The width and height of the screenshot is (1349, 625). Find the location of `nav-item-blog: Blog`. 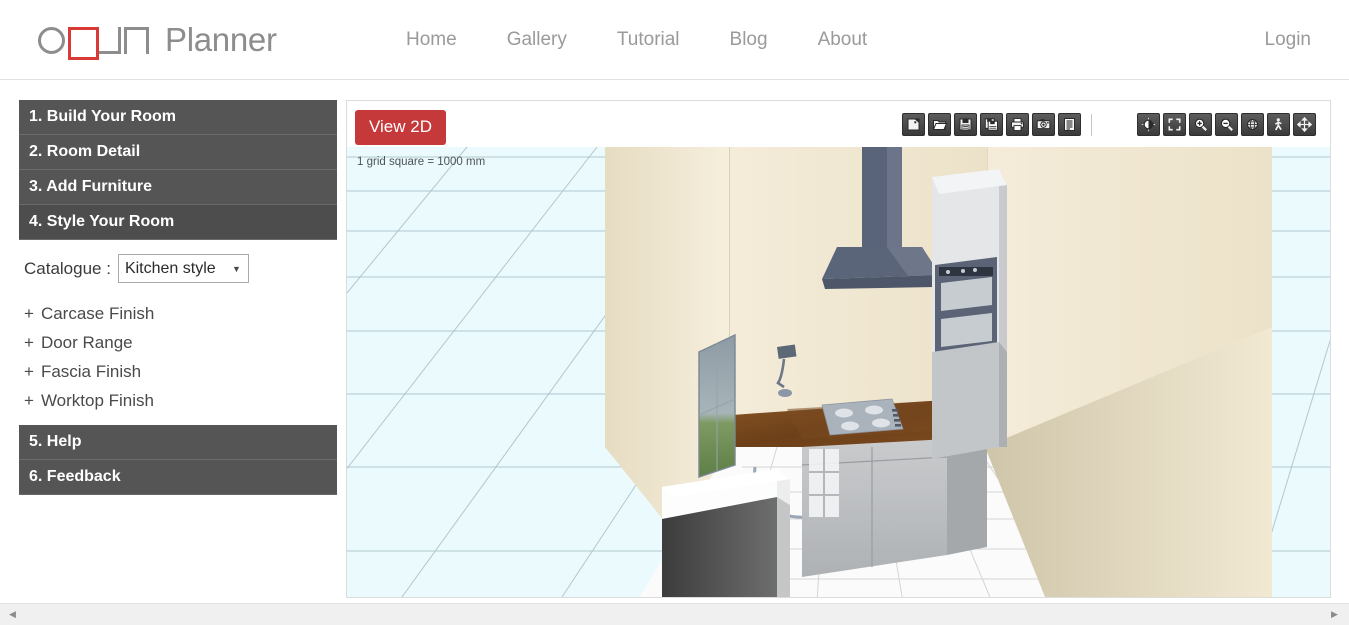

nav-item-blog: Blog is located at coordinates (749, 40).